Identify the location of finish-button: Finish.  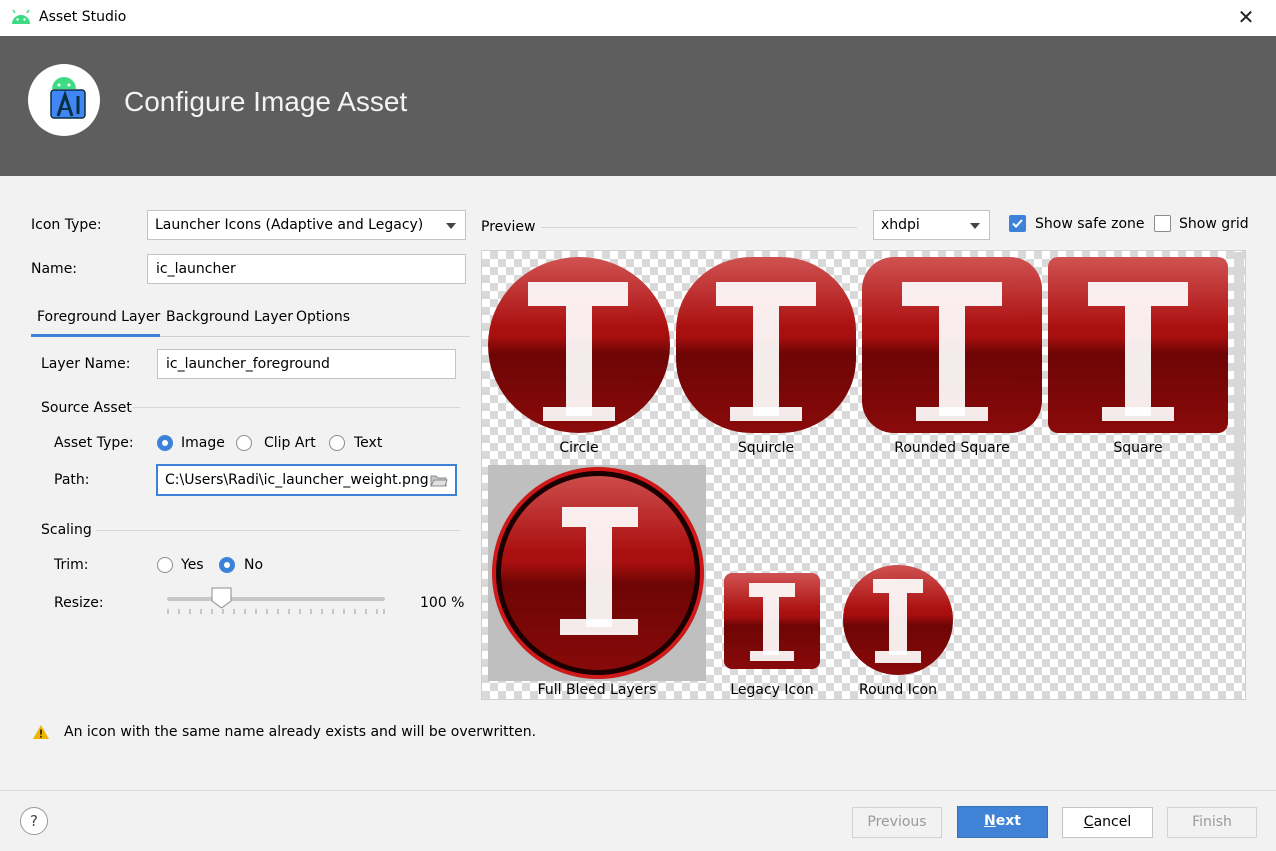
(1212, 822).